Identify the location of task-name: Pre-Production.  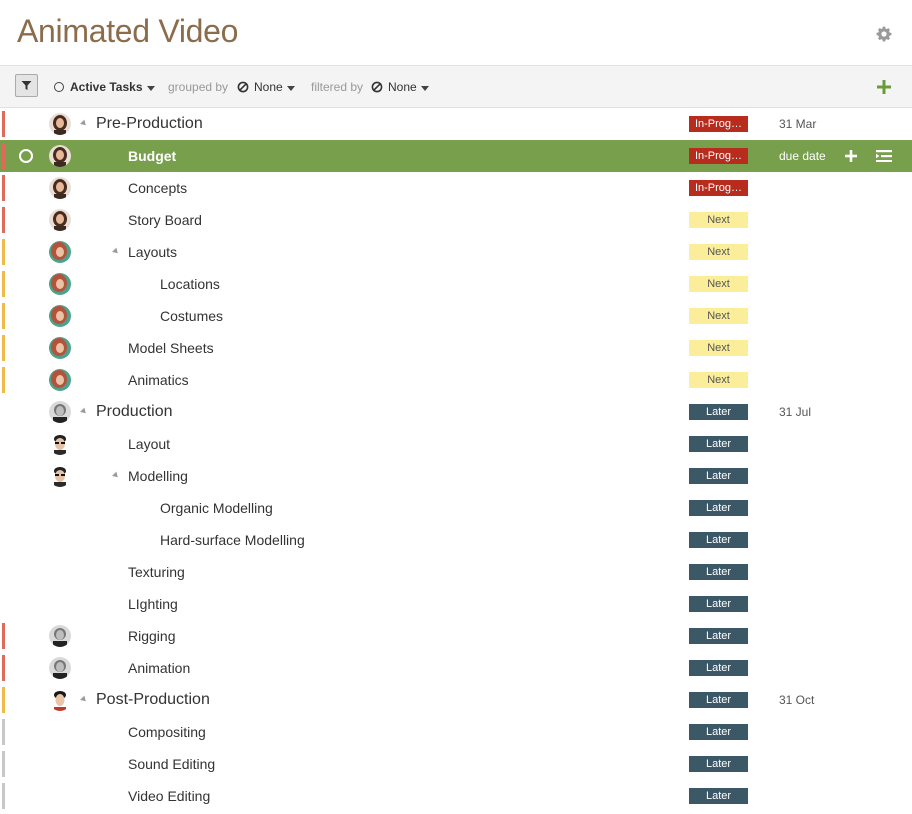
(149, 124).